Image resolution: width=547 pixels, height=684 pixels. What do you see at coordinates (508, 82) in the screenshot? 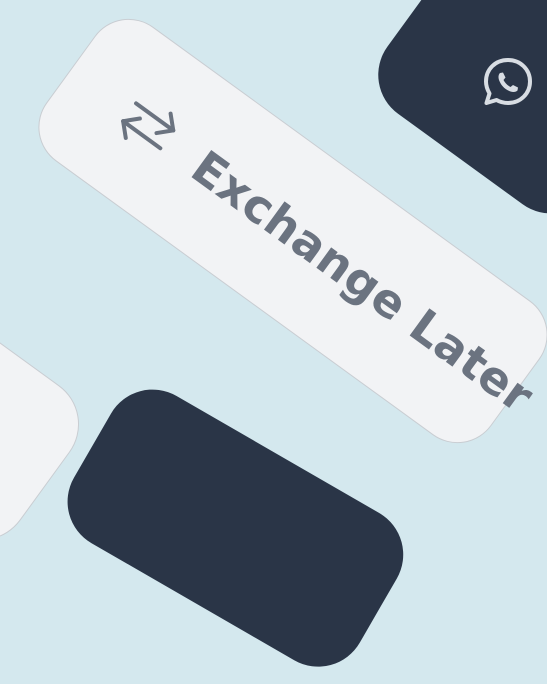
I see `whatsapp-icon` at bounding box center [508, 82].